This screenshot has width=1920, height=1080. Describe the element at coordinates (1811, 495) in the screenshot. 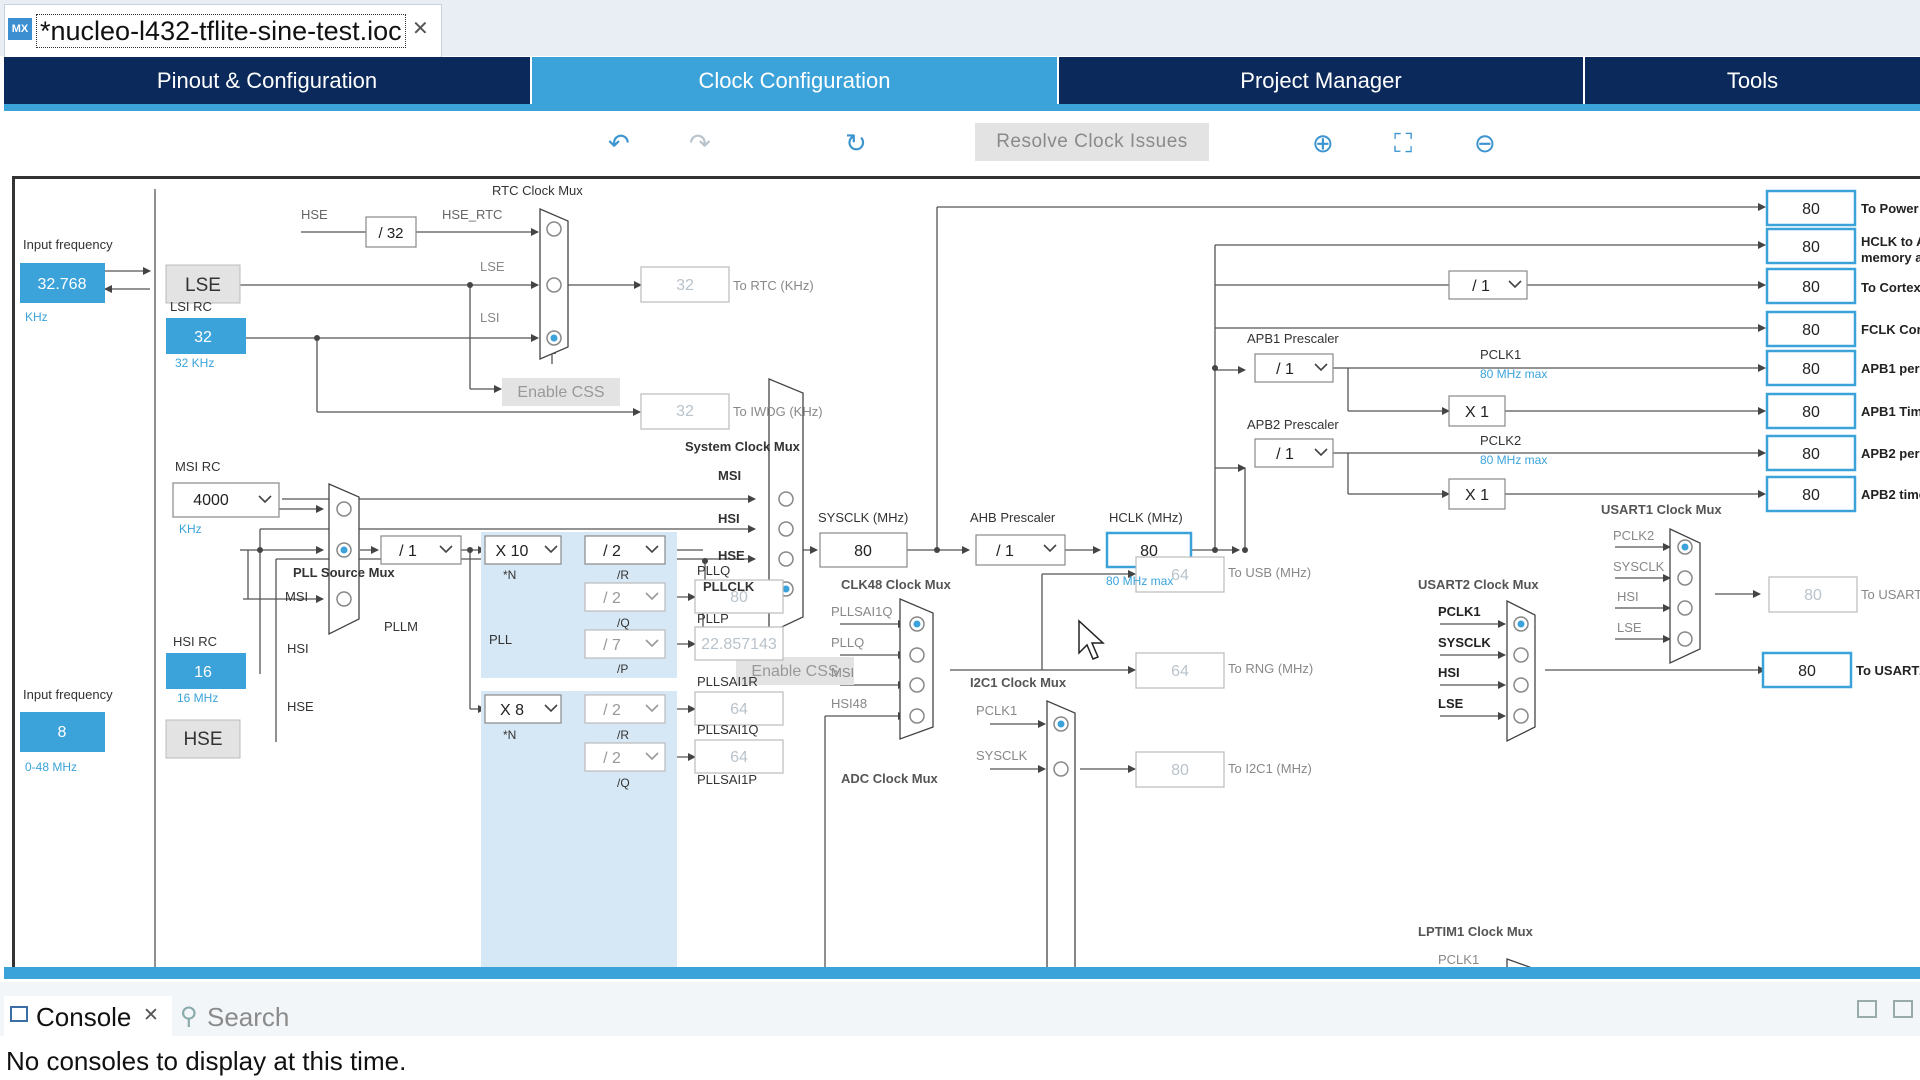

I see `out-apb2t-value-text: 80` at that location.